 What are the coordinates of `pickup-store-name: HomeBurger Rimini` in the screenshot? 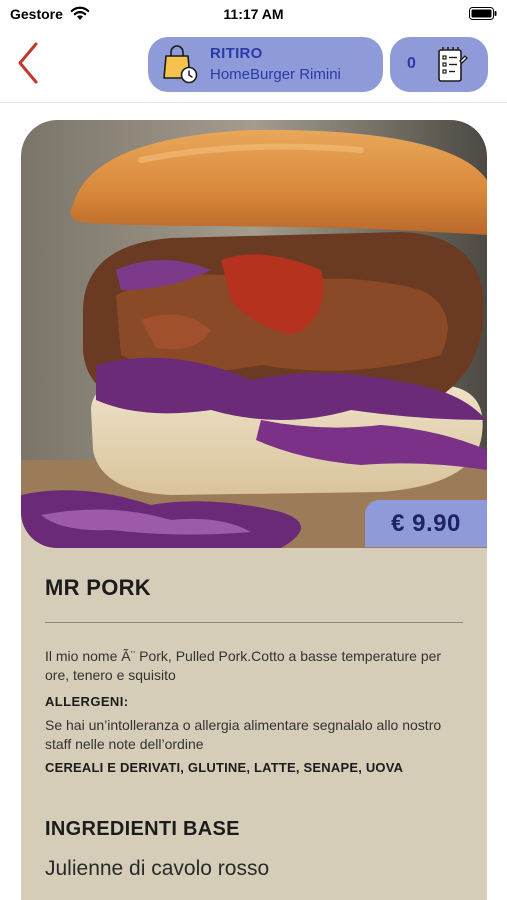 It's located at (275, 74).